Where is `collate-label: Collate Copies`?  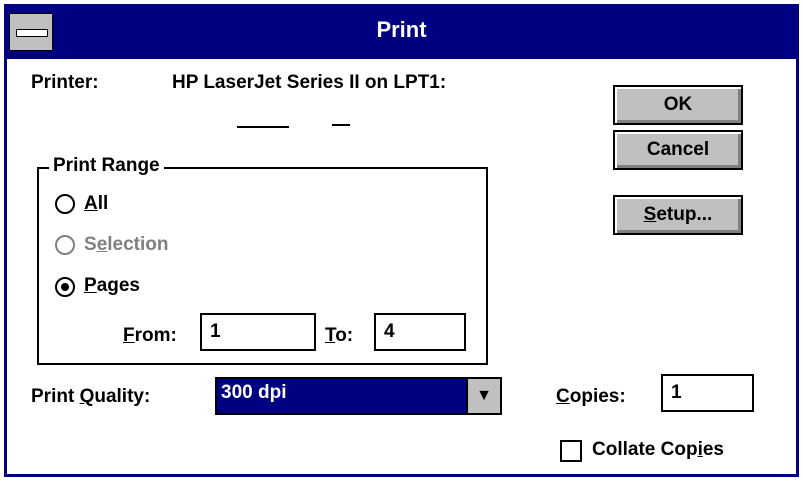 collate-label: Collate Copies is located at coordinates (658, 450).